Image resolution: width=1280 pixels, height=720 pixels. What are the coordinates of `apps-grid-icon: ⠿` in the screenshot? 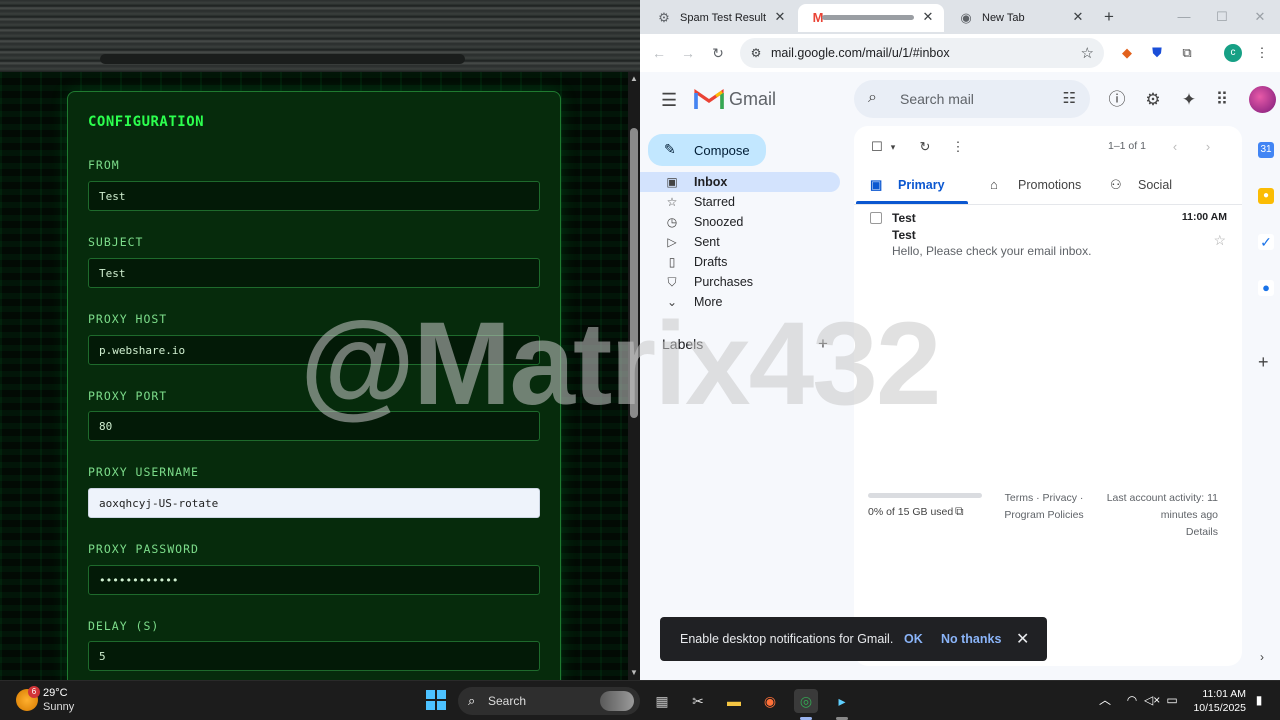 It's located at (1222, 100).